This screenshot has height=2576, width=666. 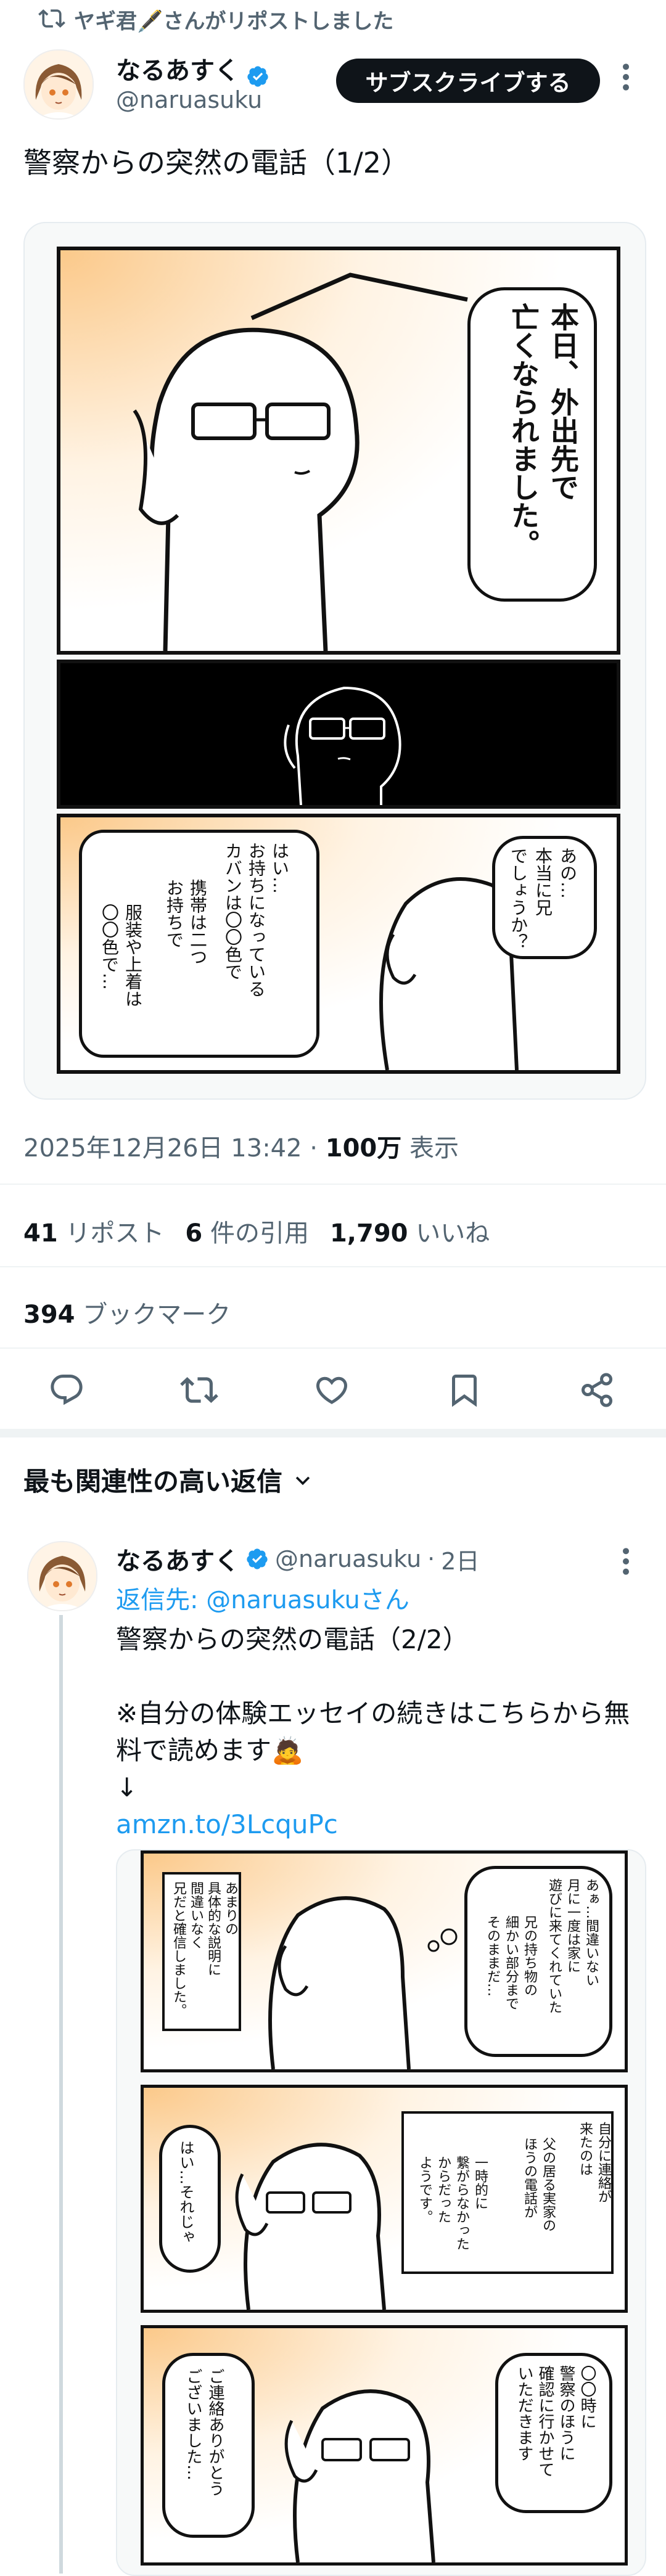 I want to click on reply-p3-dialogue-right: 〇〇時に 警察のほうに 確認に行かせて いただきます, so click(x=555, y=2421).